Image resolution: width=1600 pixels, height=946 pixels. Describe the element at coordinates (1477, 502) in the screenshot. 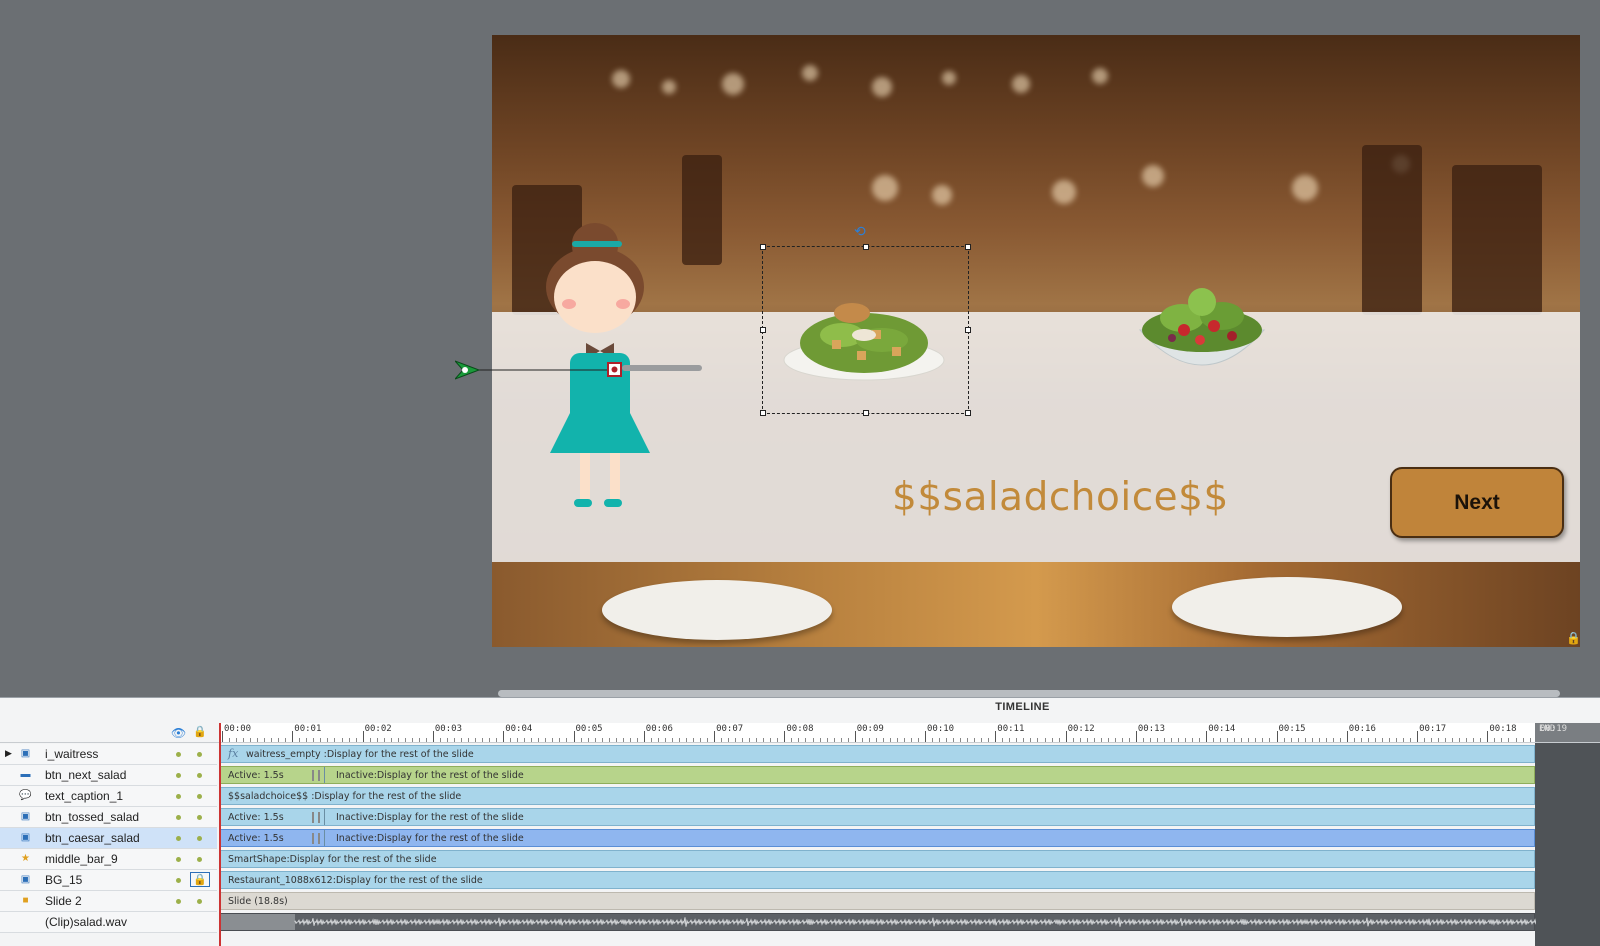

I see `next-button: Next` at that location.